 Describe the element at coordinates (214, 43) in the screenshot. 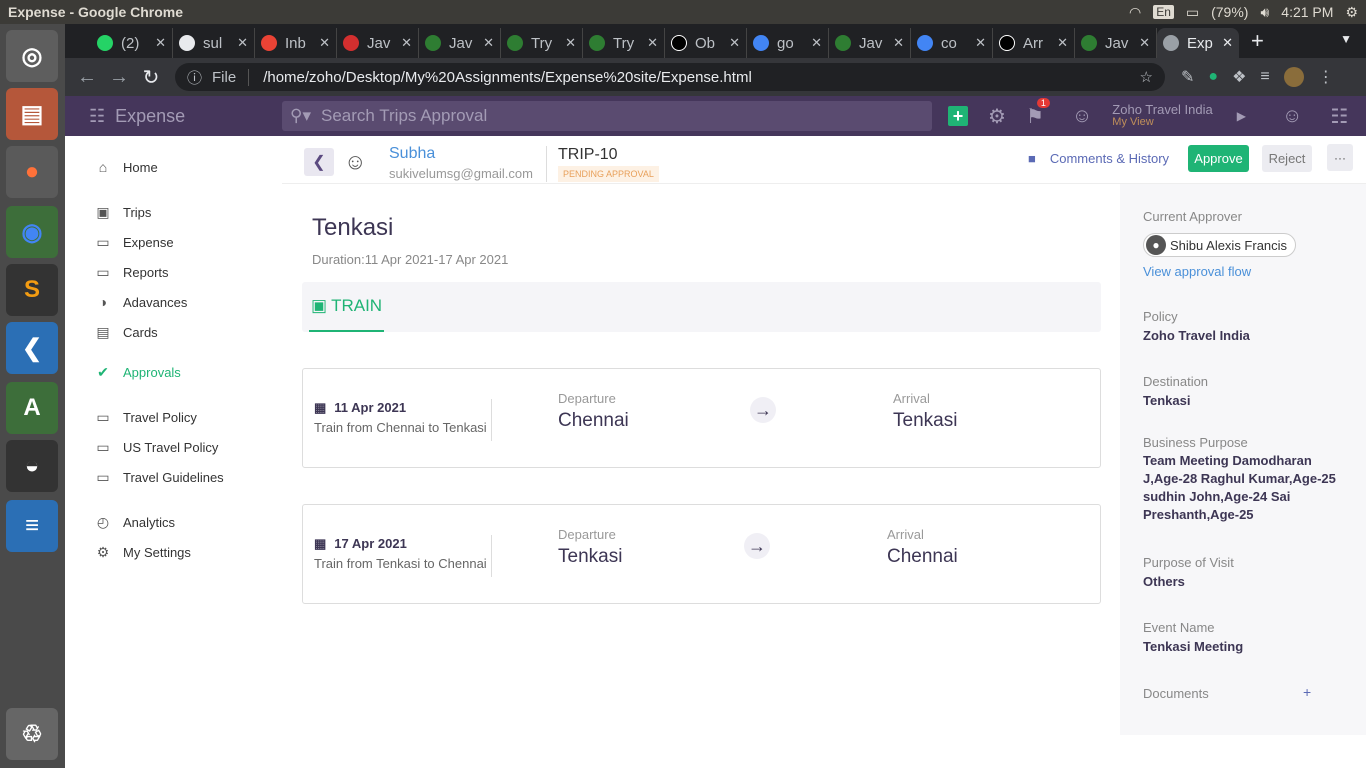

I see `browser-tab: sul ✕` at that location.